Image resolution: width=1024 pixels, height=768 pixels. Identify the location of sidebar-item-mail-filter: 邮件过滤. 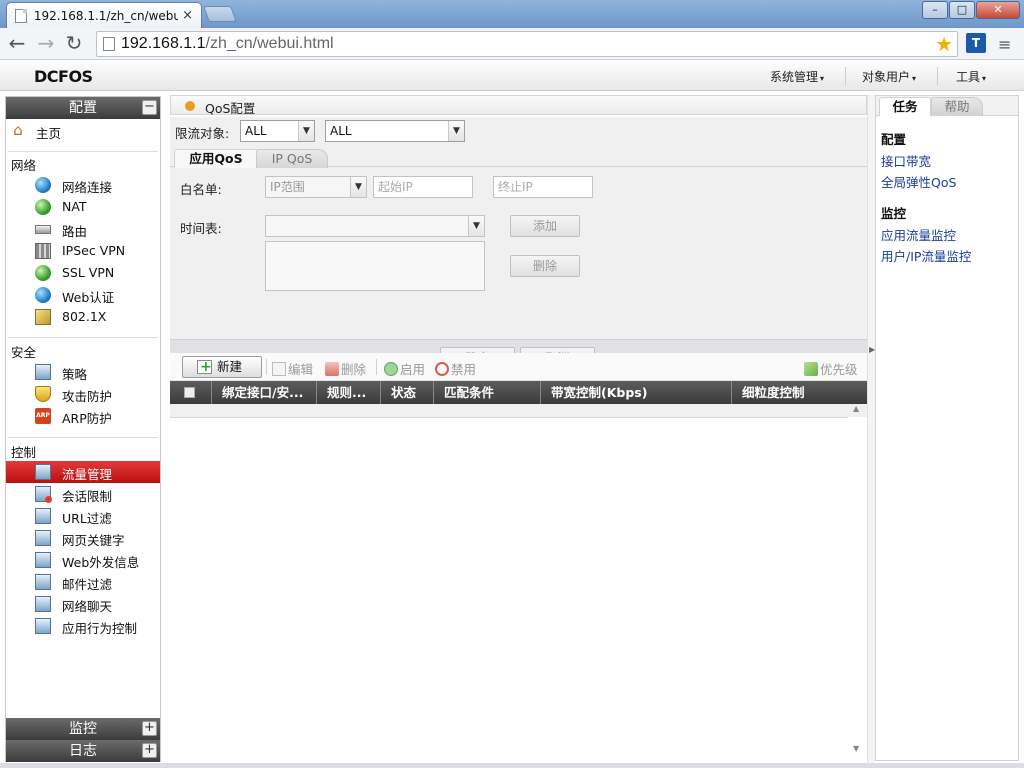
(83, 582).